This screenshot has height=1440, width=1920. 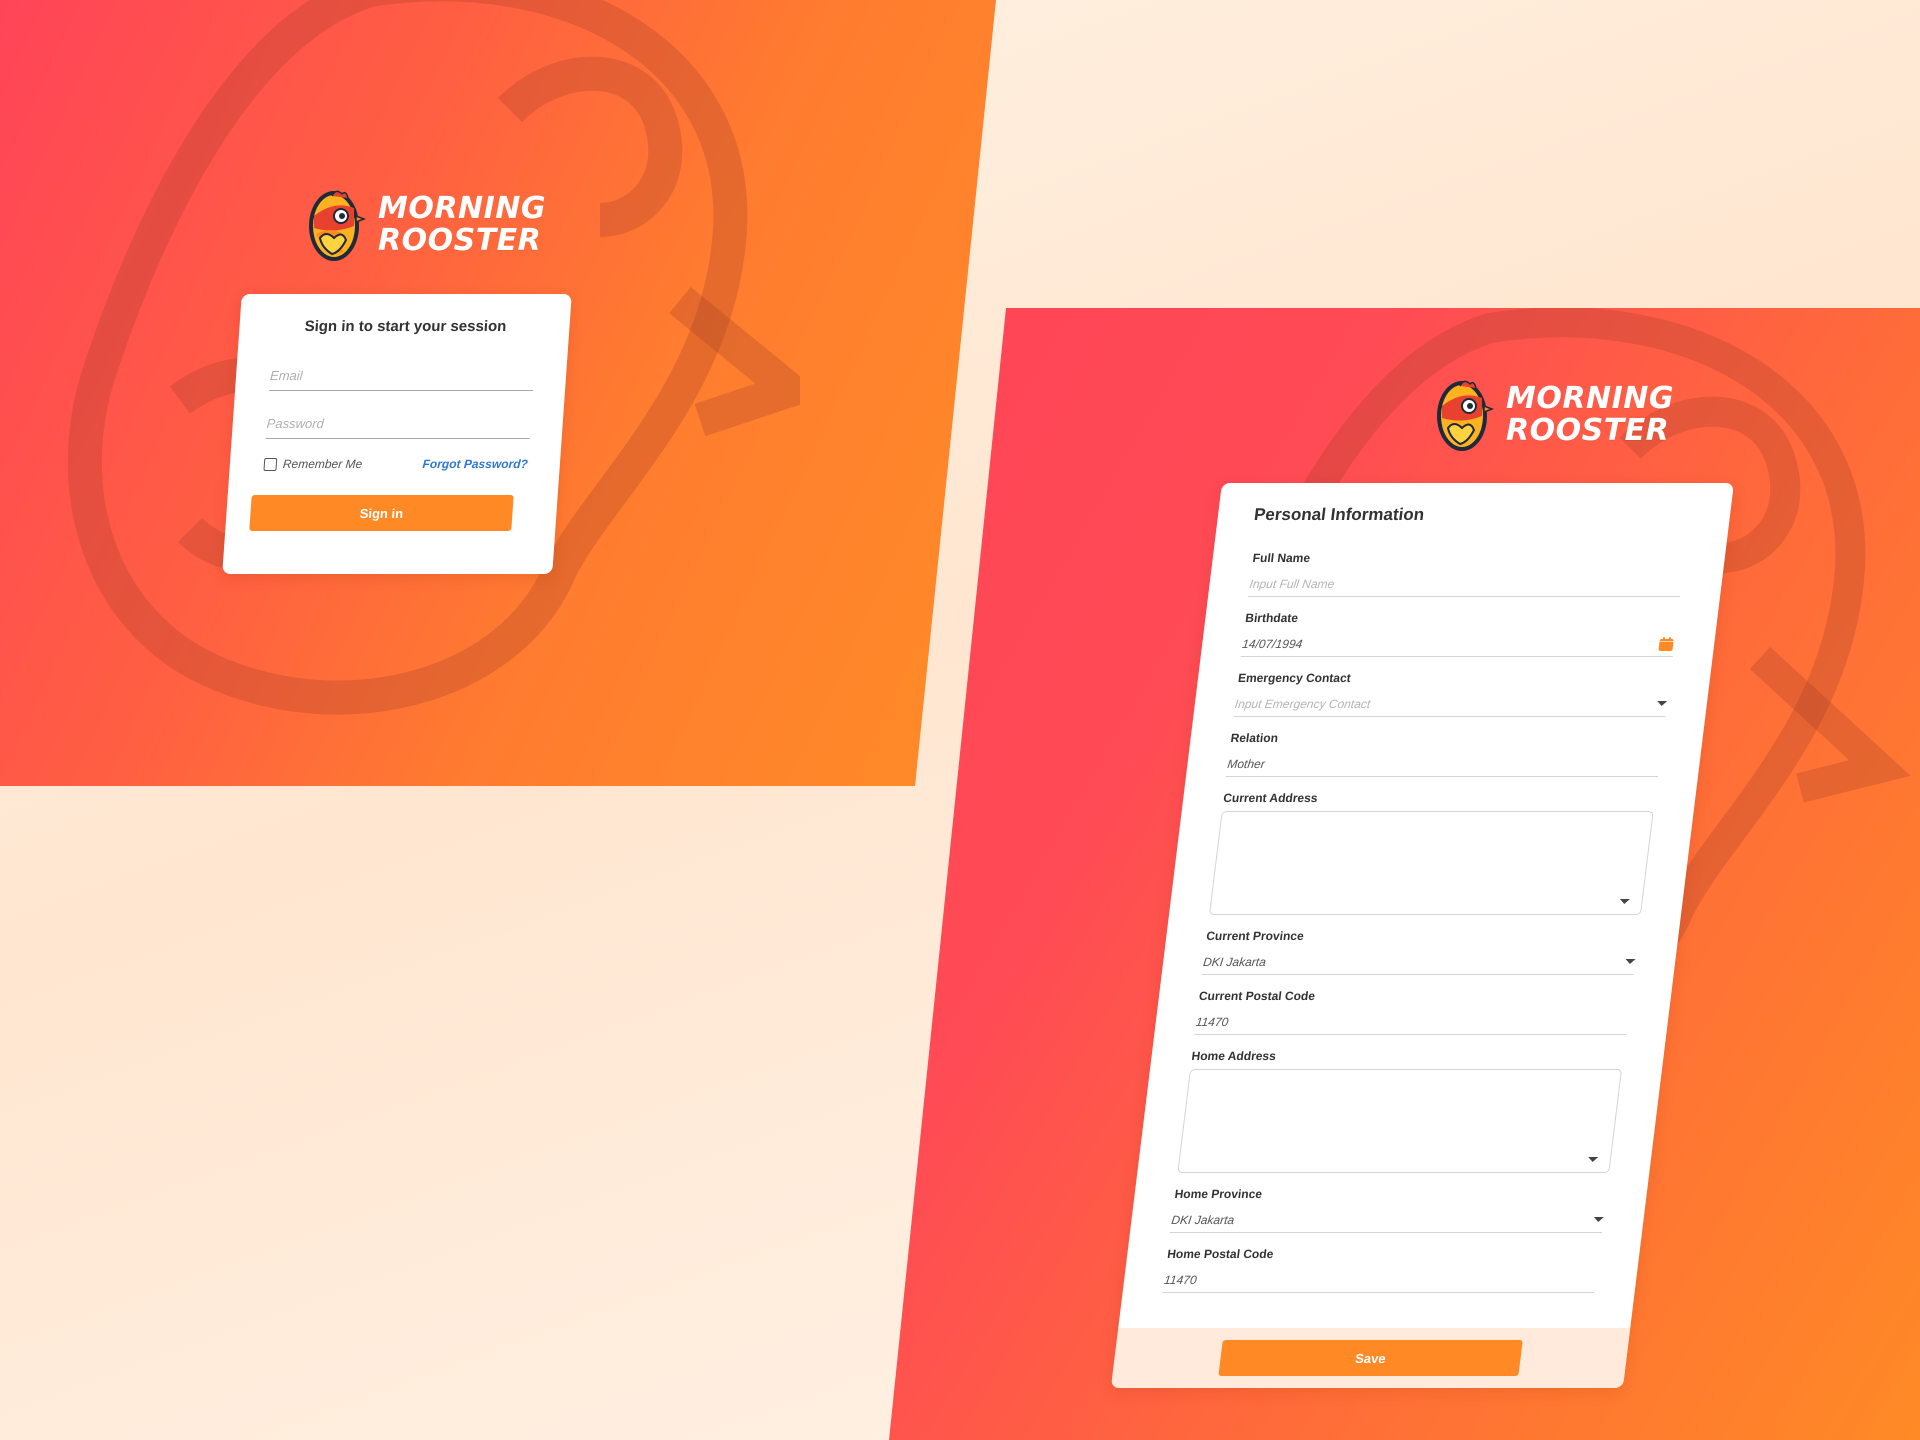 What do you see at coordinates (1666, 644) in the screenshot?
I see `calendar-icon` at bounding box center [1666, 644].